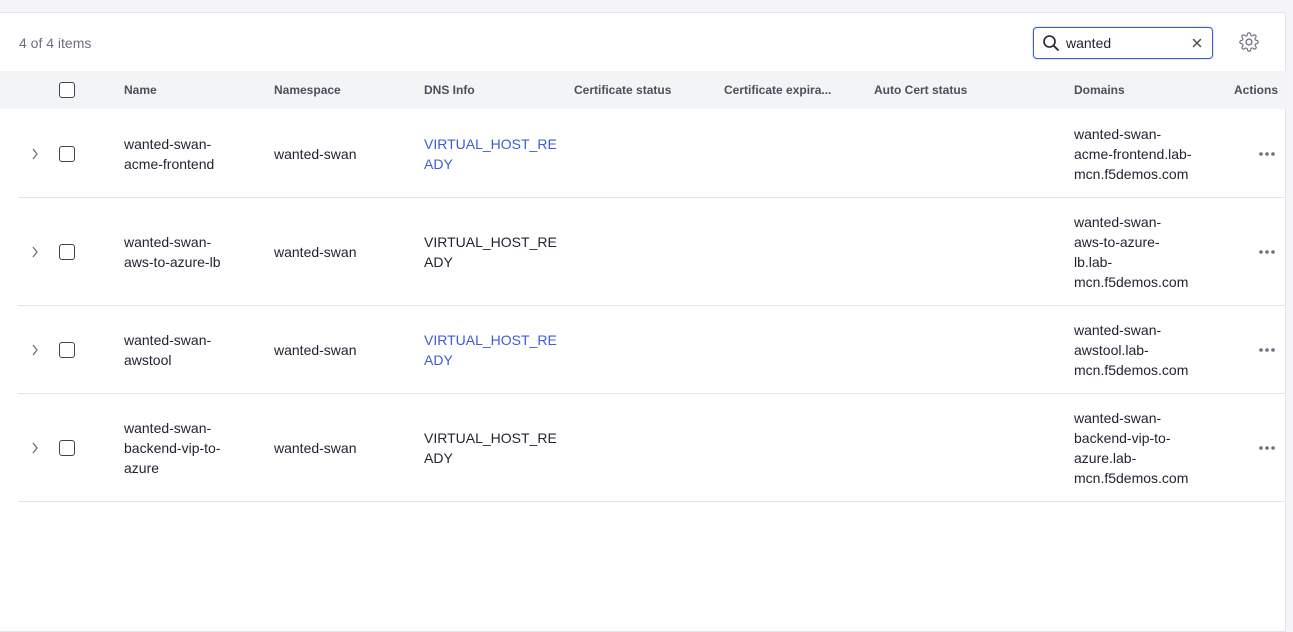  Describe the element at coordinates (1256, 90) in the screenshot. I see `column-header-actions: Actions` at that location.